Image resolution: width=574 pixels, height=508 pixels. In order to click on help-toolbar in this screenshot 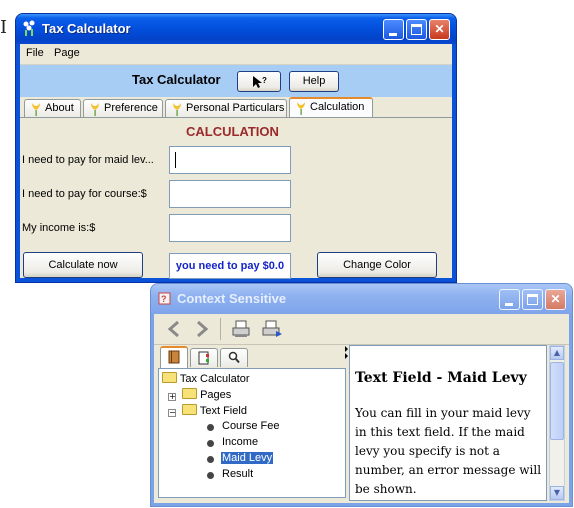, I will do `click(361, 329)`.